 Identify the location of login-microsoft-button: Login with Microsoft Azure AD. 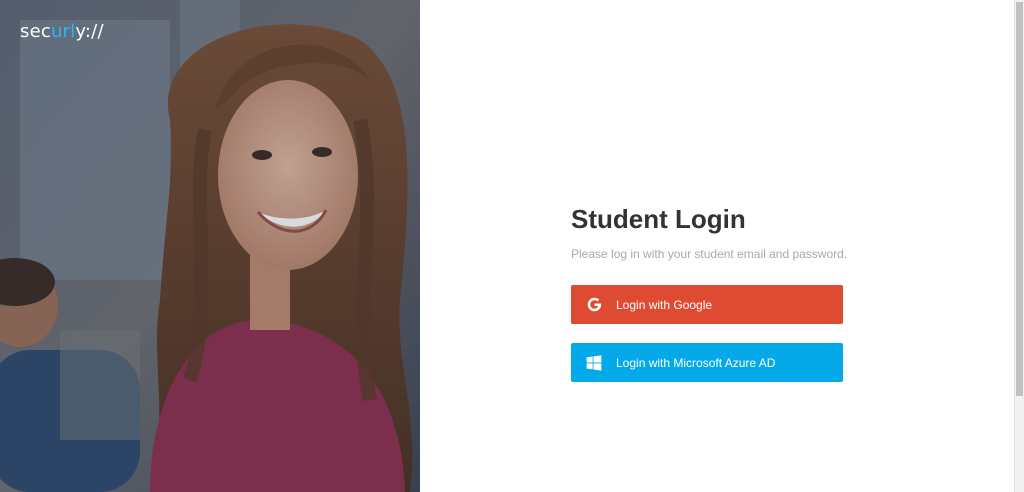
(707, 362).